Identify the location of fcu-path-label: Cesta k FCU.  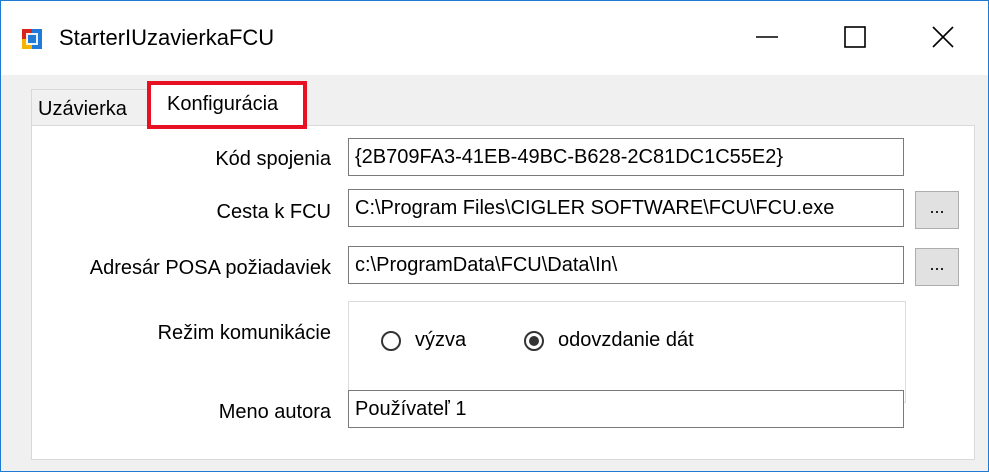
(273, 212).